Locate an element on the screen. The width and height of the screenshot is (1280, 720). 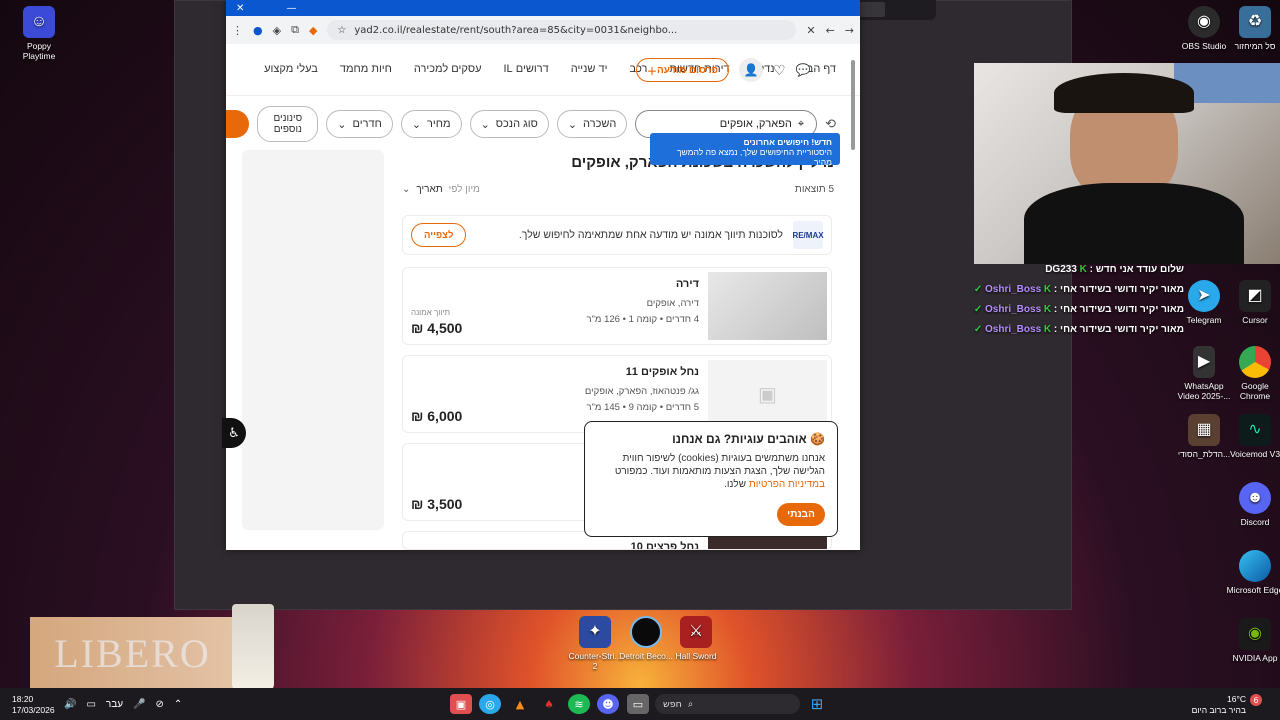
chat-message: שלום עודד אני חדש : DG233 K is located at coordinates (1114, 269).